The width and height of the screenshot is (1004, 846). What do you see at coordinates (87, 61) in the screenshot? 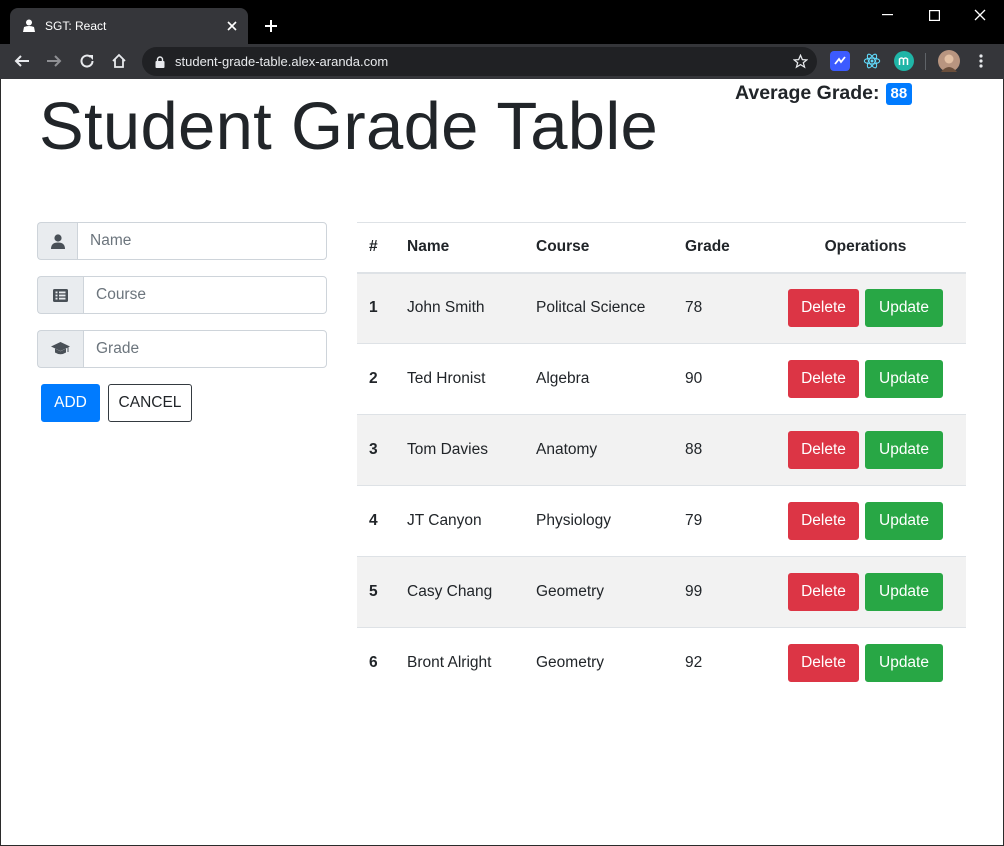
I see `reload-icon` at bounding box center [87, 61].